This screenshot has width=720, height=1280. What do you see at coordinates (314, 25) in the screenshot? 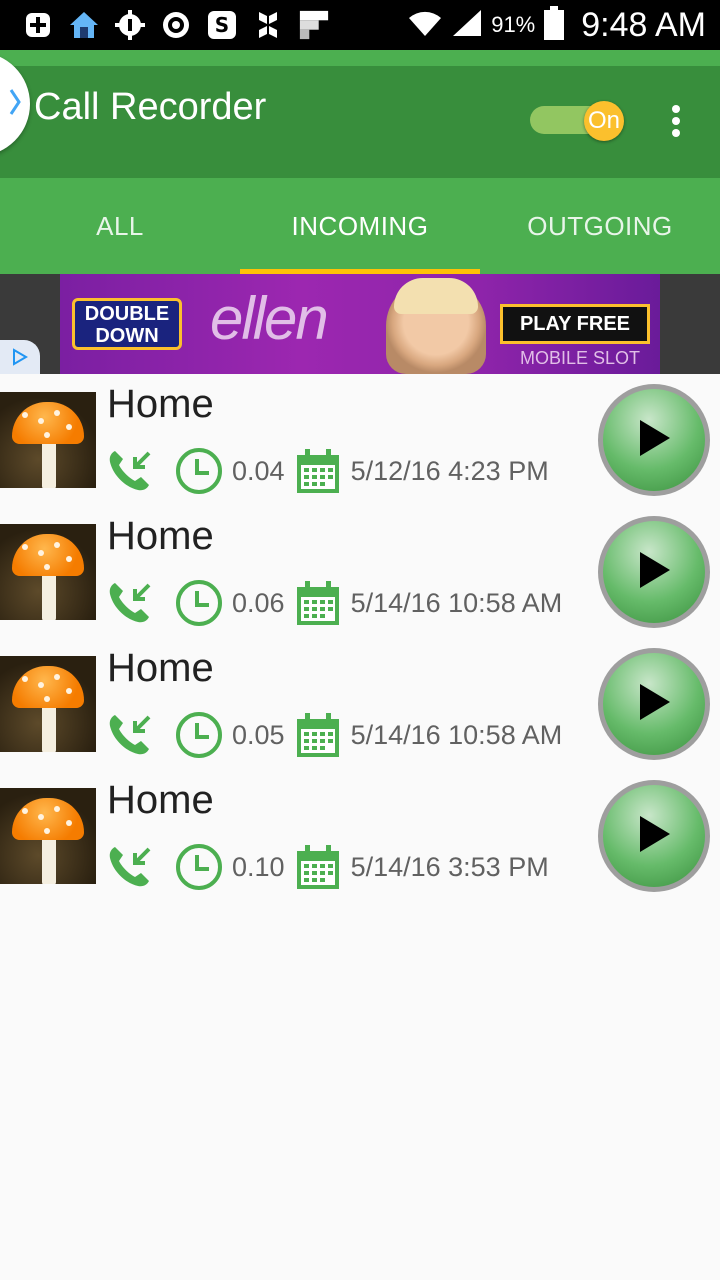
I see `flipboard-icon` at bounding box center [314, 25].